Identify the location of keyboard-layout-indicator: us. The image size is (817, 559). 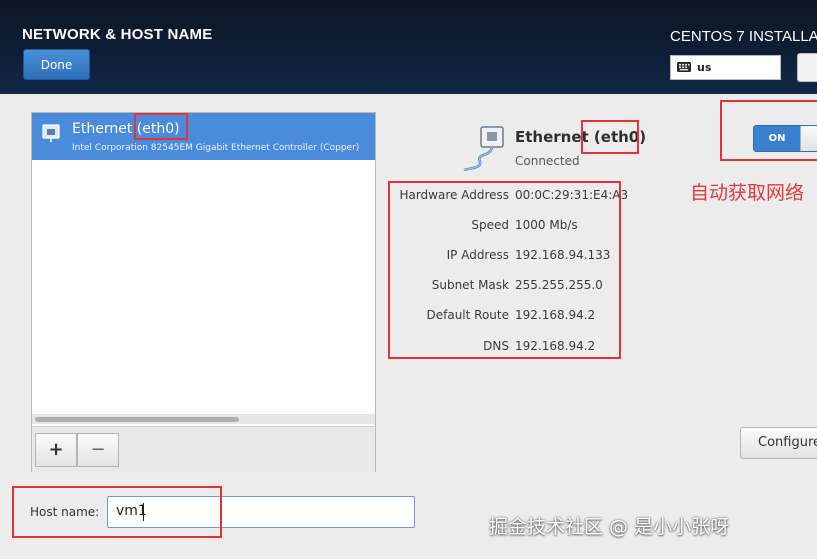
(725, 67).